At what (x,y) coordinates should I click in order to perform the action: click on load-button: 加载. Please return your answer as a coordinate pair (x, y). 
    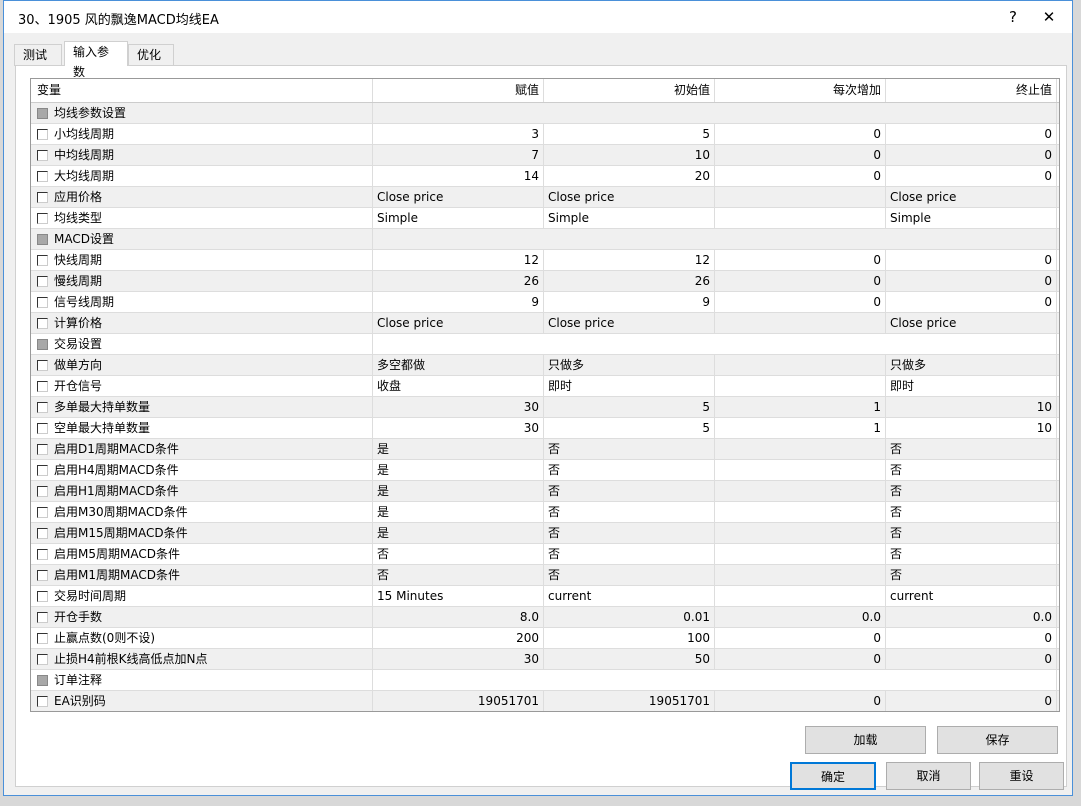
    Looking at the image, I should click on (865, 740).